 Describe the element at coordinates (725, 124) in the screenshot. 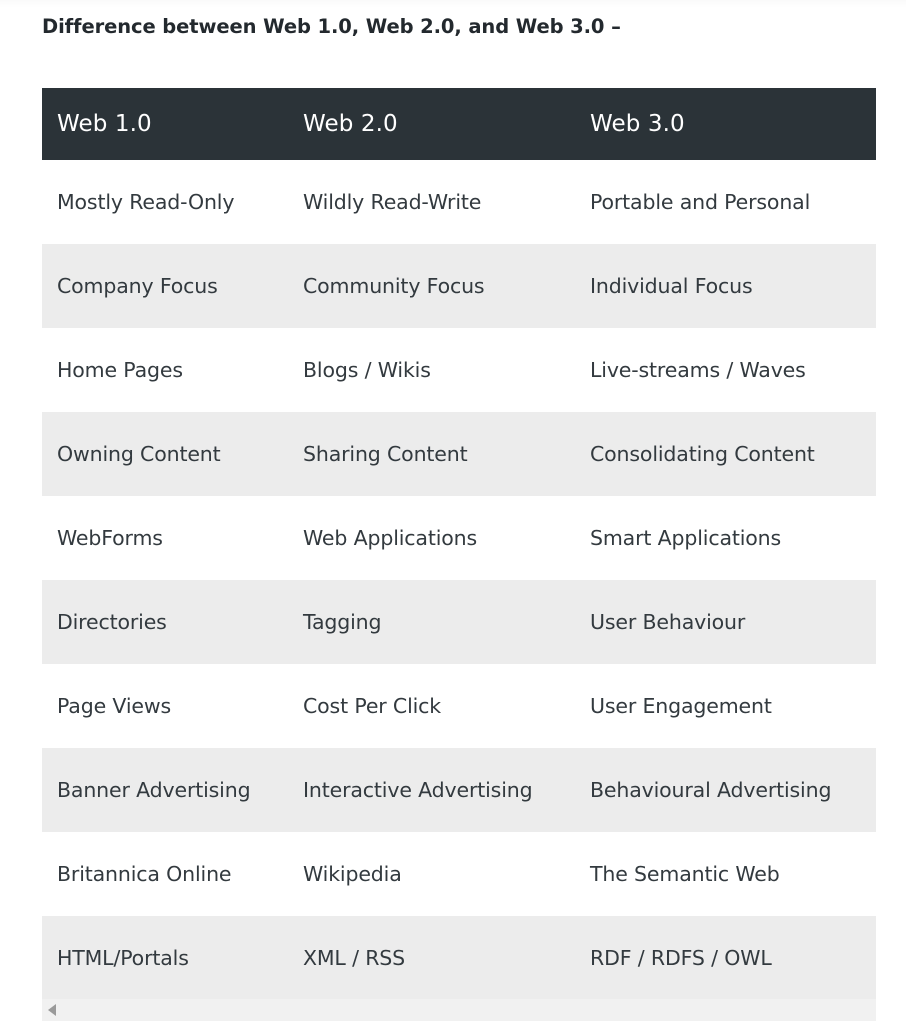

I see `column-header-web-3: Web 3.0` at that location.